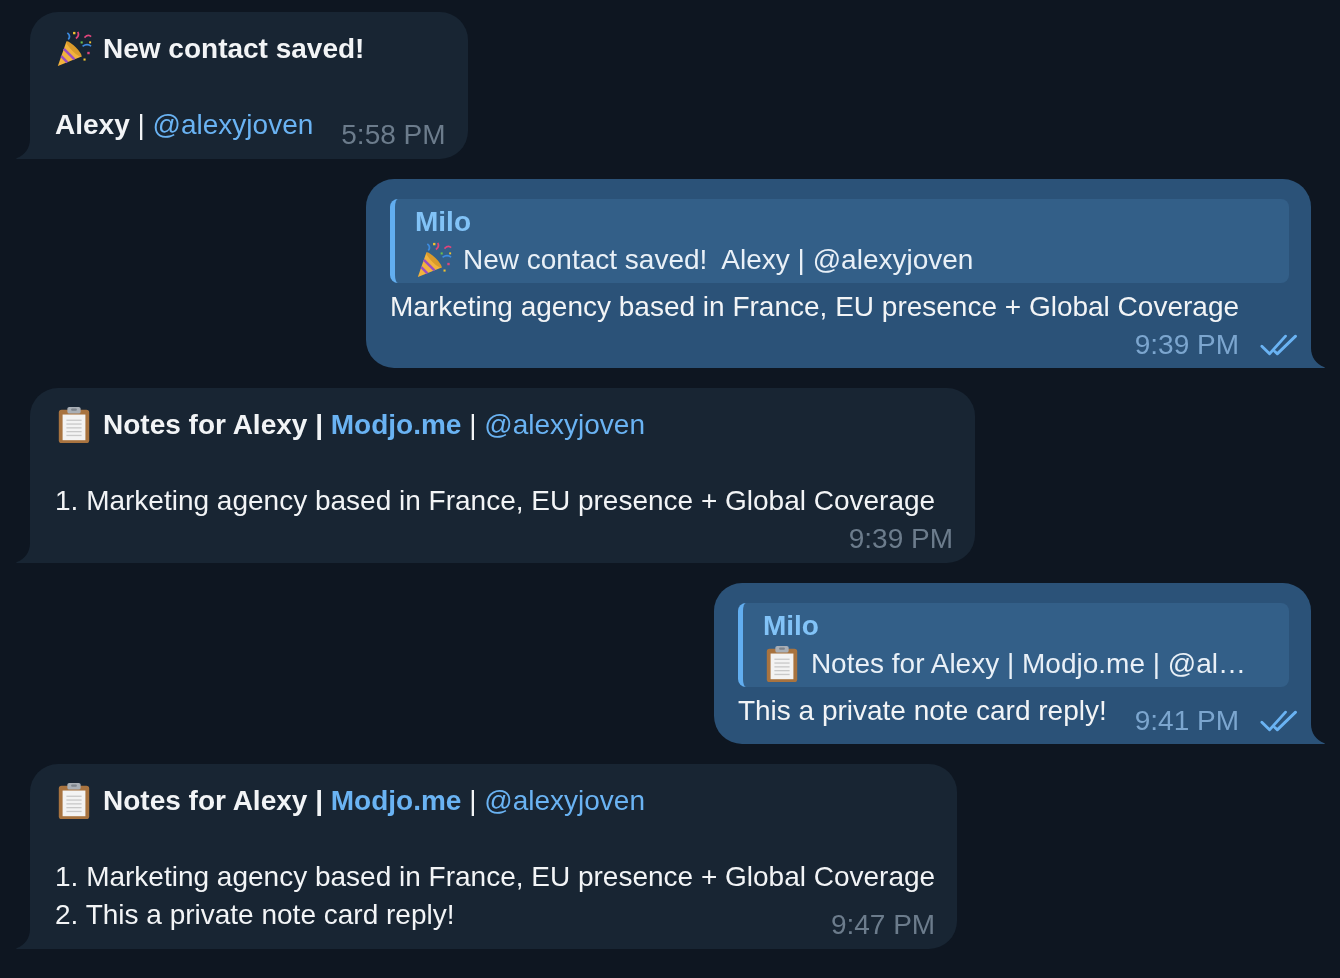 This screenshot has height=978, width=1340. What do you see at coordinates (815, 307) in the screenshot?
I see `message-text: Marketing agency based in France, EU presence + Global Coverage` at bounding box center [815, 307].